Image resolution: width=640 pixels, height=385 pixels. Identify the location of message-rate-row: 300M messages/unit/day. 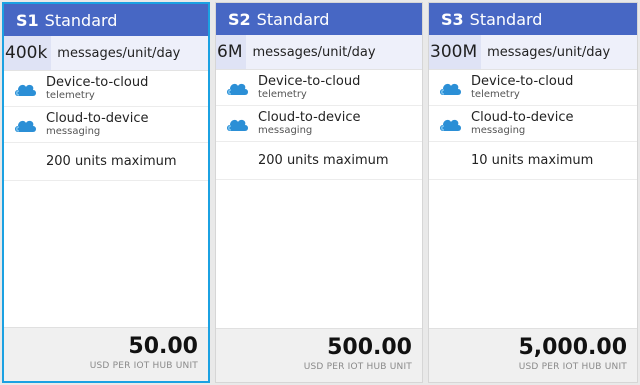
(533, 52).